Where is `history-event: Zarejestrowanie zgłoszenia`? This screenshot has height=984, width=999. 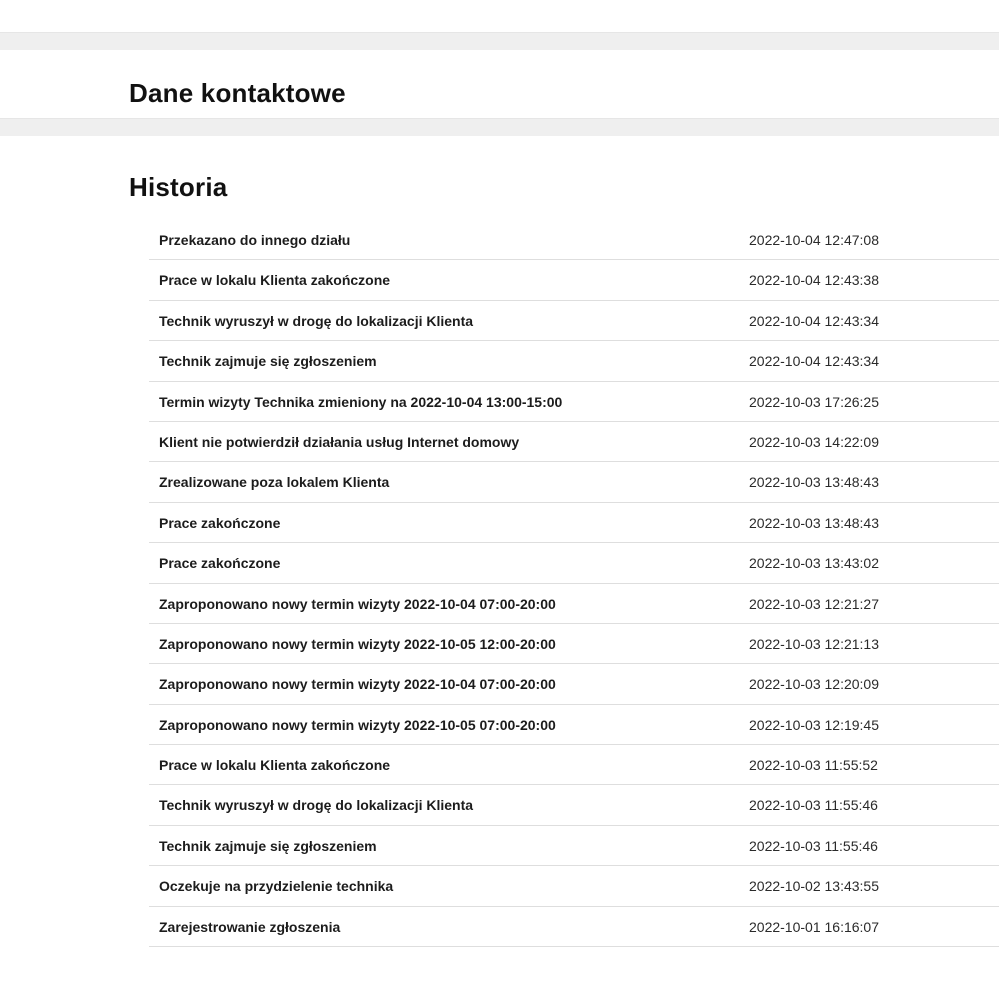 history-event: Zarejestrowanie zgłoszenia is located at coordinates (250, 926).